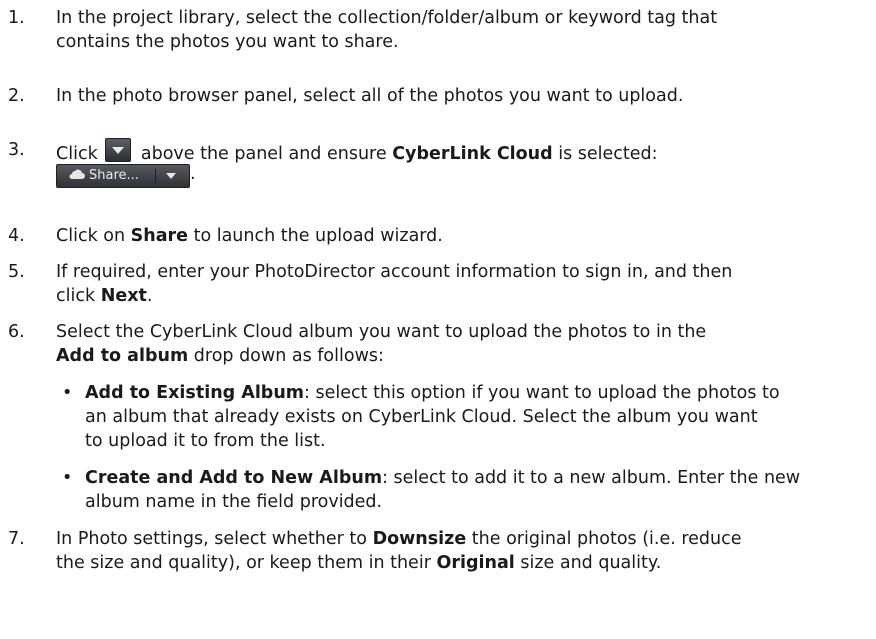 This screenshot has height=639, width=876. What do you see at coordinates (288, 356) in the screenshot?
I see `step-text: drop down as follows:` at bounding box center [288, 356].